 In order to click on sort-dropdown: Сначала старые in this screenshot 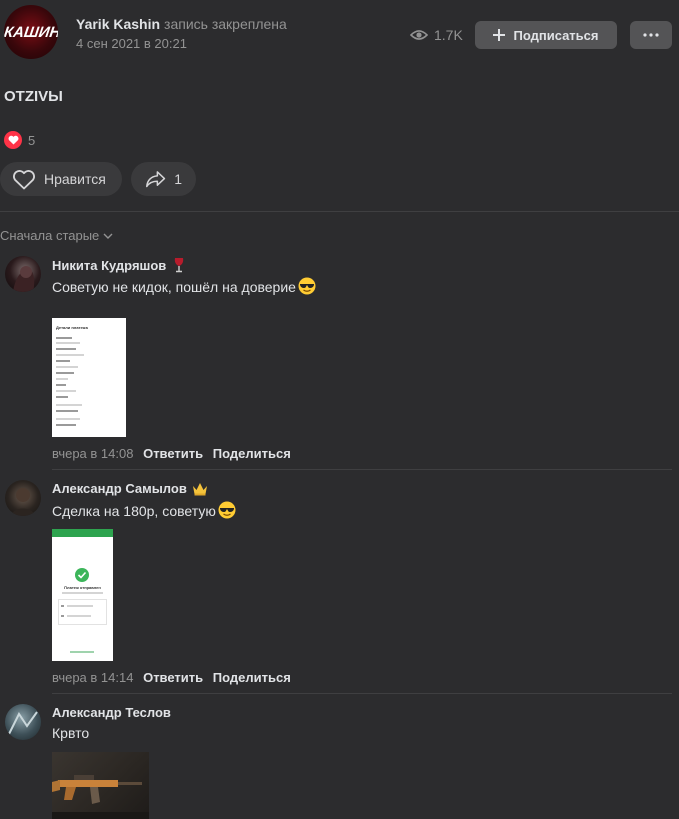, I will do `click(56, 235)`.